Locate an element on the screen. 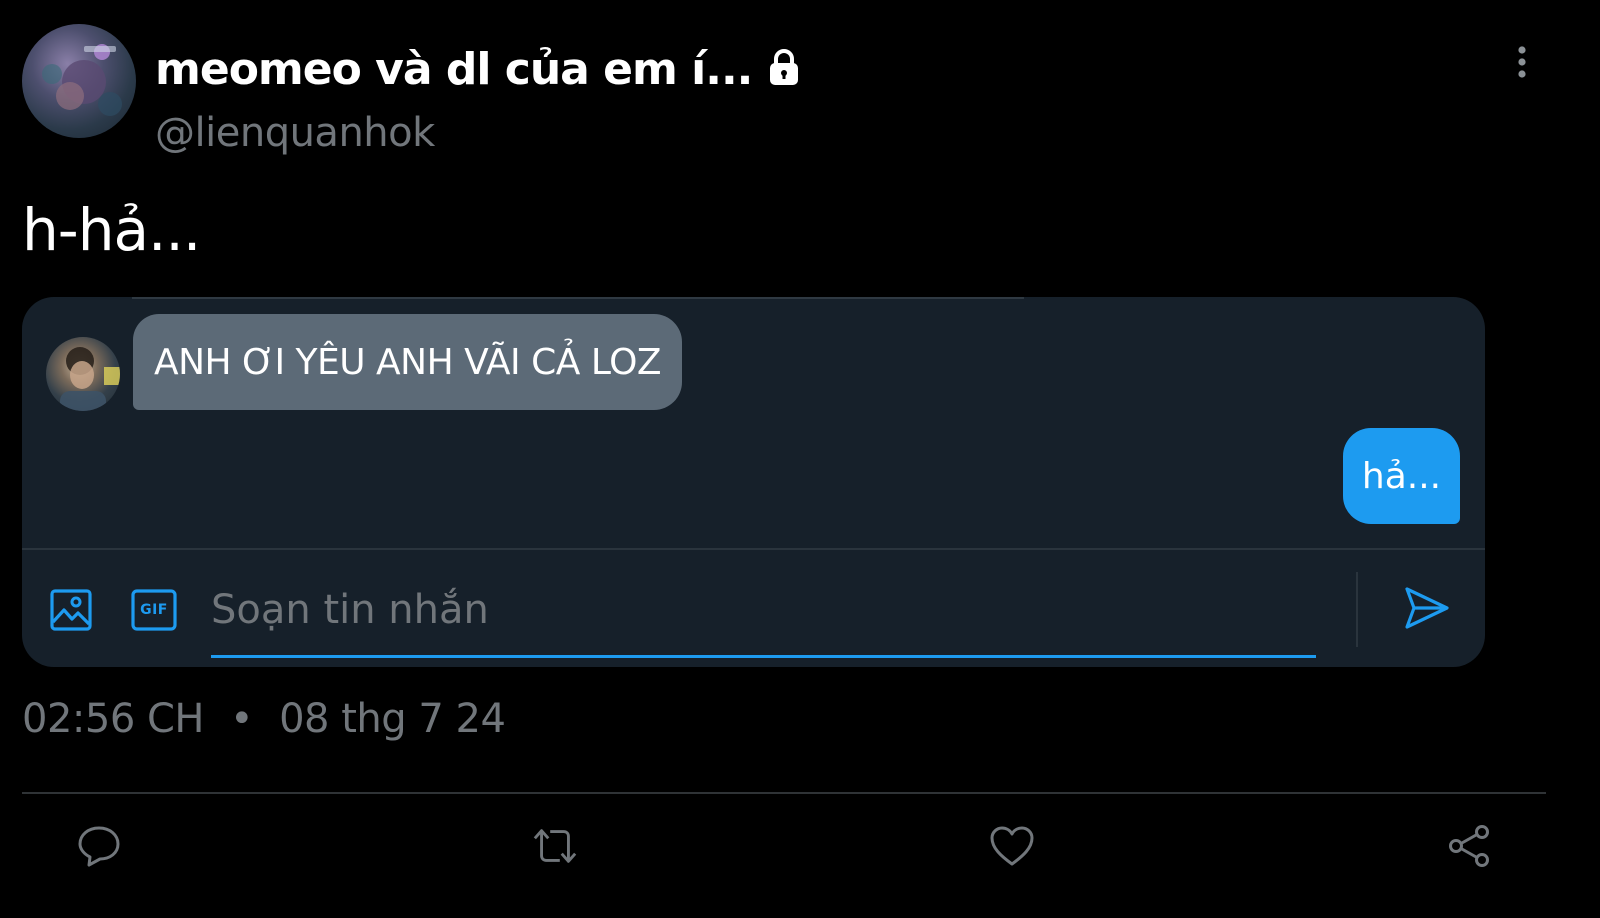 The image size is (1600, 918). like-icon is located at coordinates (1012, 846).